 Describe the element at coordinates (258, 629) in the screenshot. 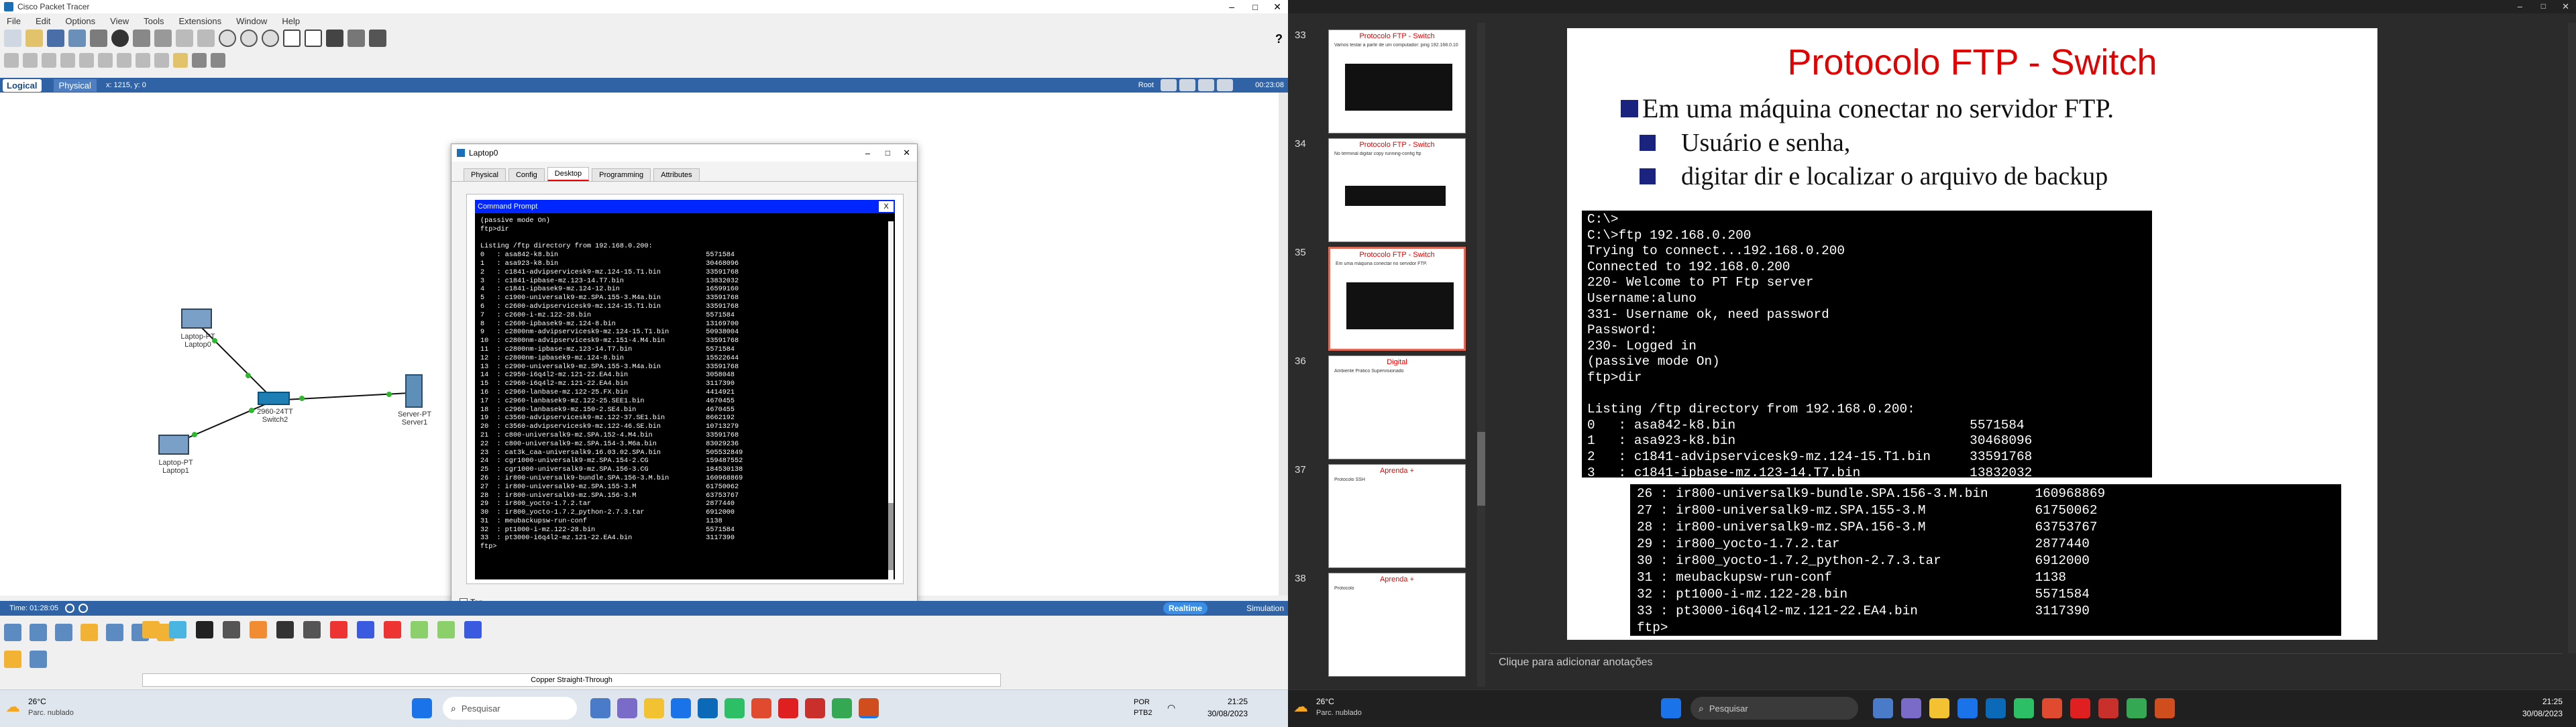

I see `fiber-icon` at that location.